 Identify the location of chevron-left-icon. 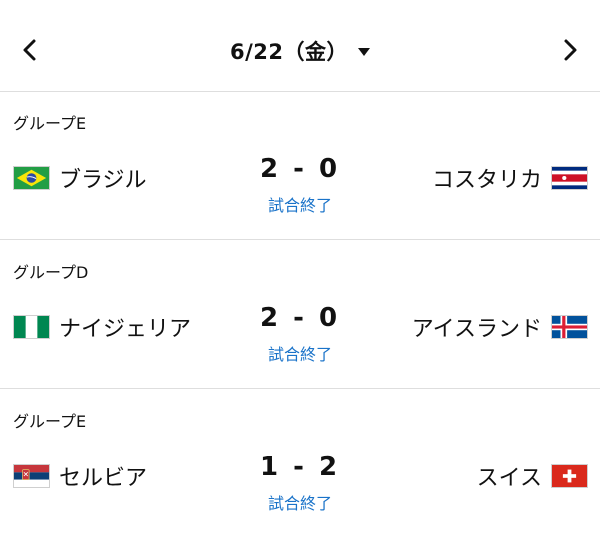
(29, 50).